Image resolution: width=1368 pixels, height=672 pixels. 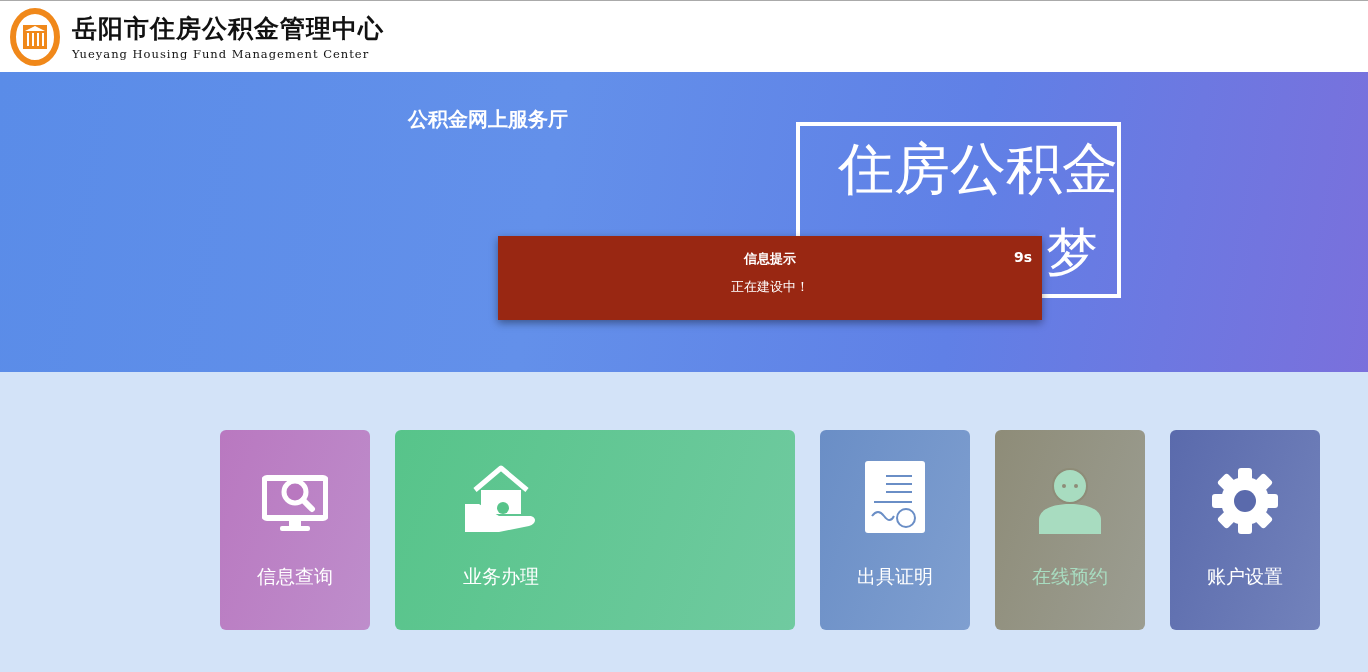 I want to click on certificate-icon, so click(x=895, y=497).